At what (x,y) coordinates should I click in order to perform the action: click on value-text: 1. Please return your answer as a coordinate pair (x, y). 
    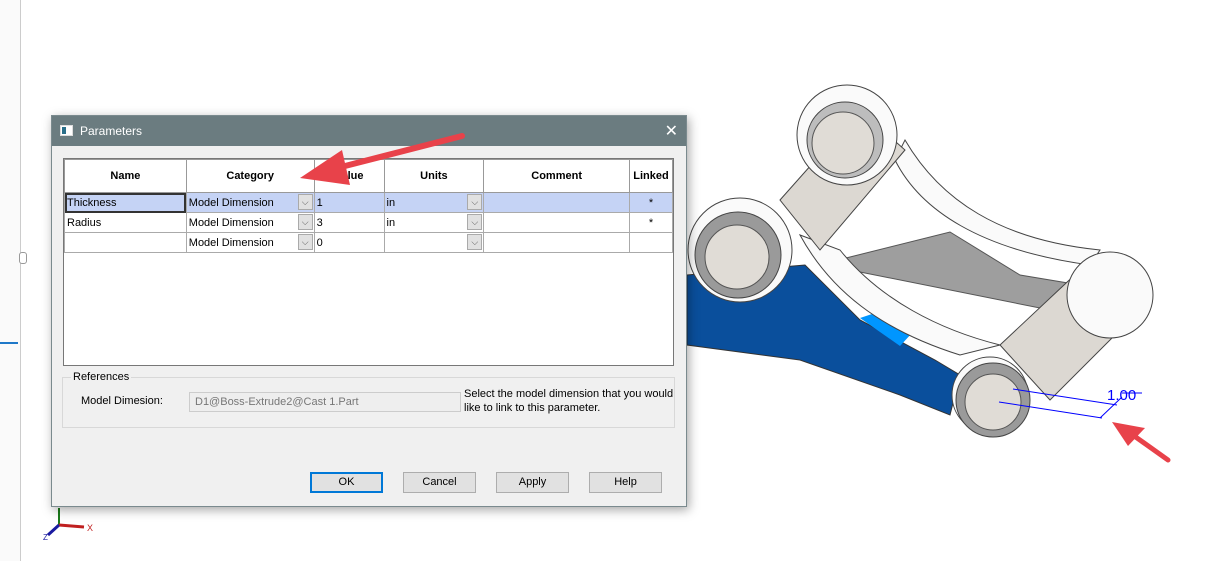
    Looking at the image, I should click on (319, 202).